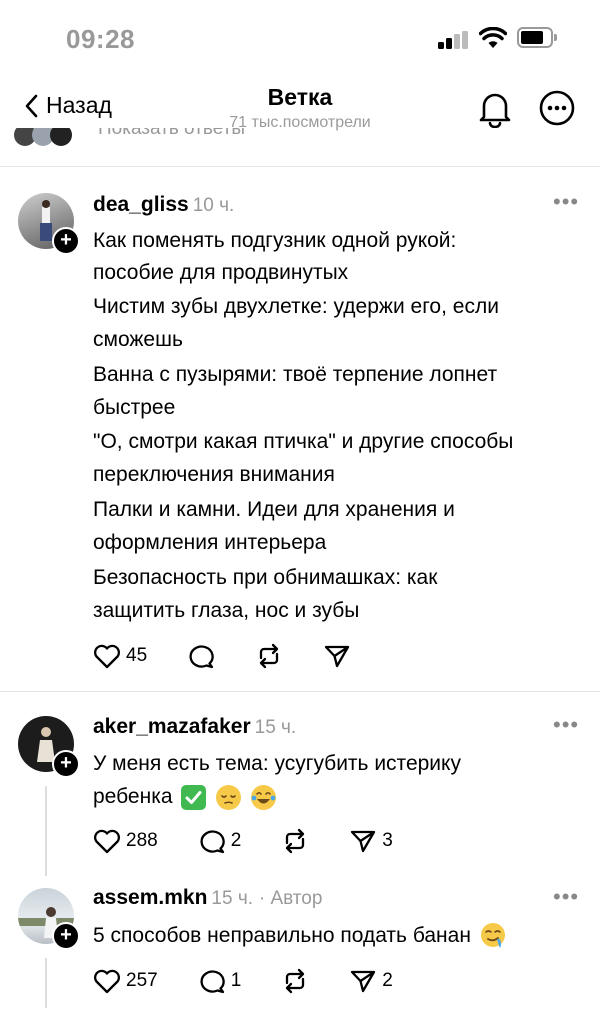 The image size is (600, 1011). I want to click on status-time: 09:28, so click(100, 39).